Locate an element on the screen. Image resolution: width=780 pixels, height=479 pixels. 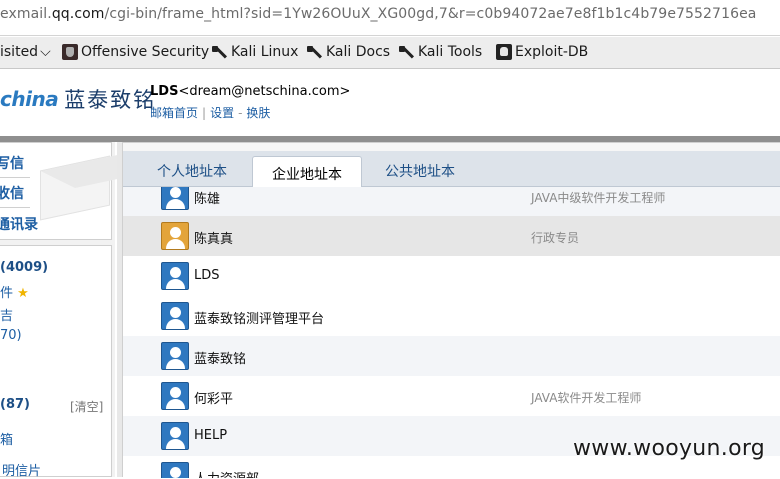
clear-trash-link: [清空] is located at coordinates (86, 406).